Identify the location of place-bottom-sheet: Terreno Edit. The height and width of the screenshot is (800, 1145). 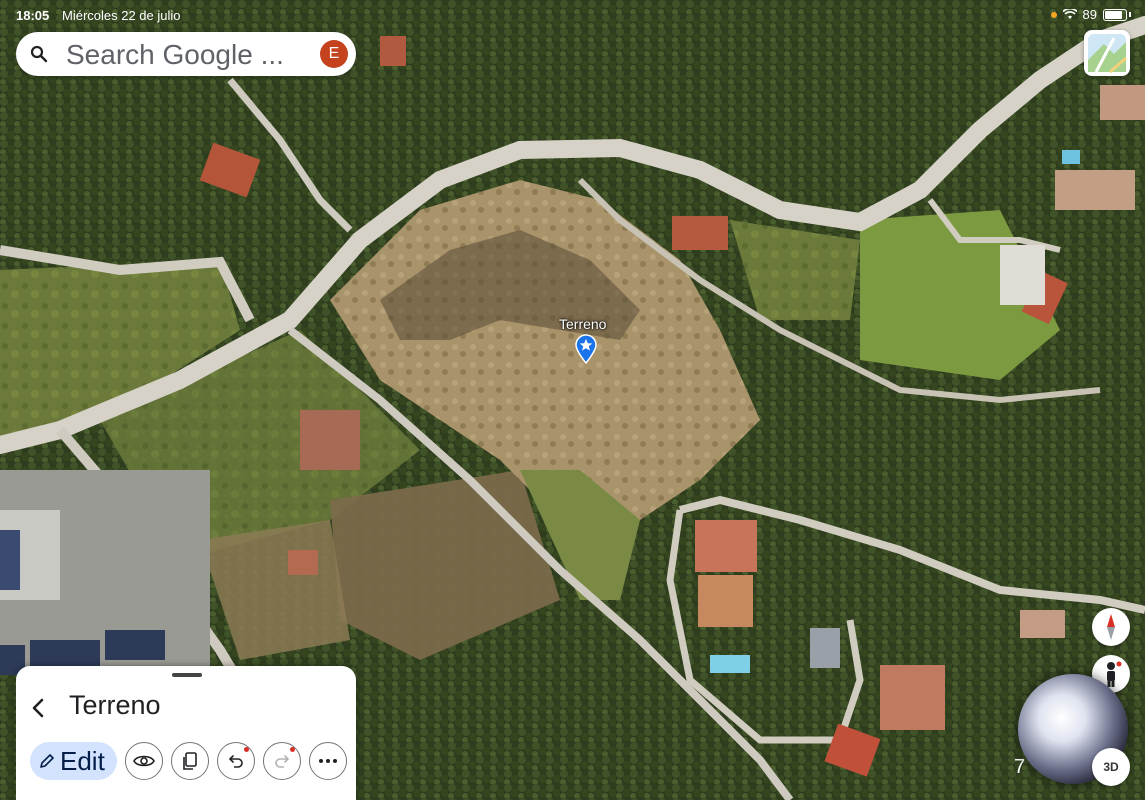
(186, 733).